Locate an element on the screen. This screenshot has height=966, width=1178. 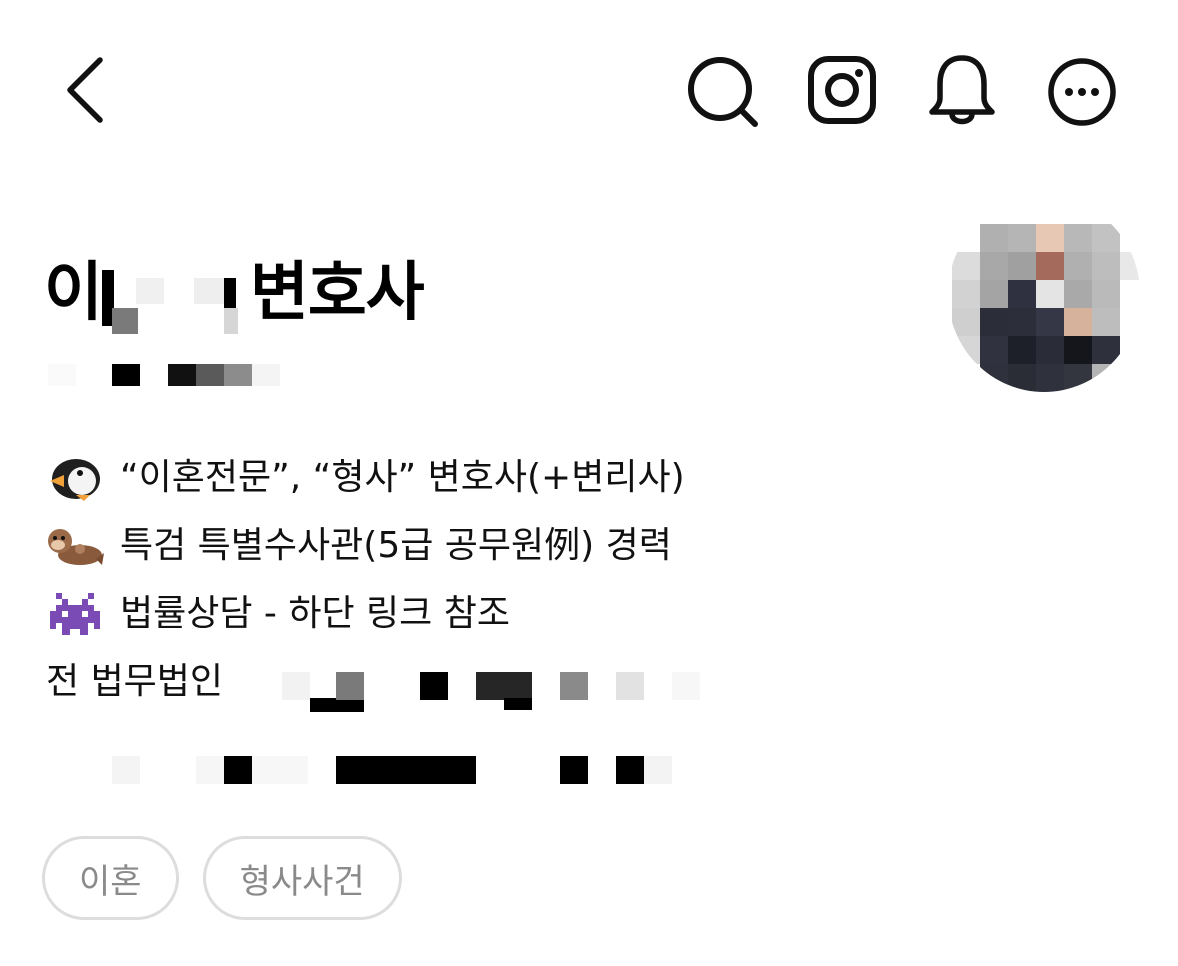
bio-line-text: 전 법무법인 is located at coordinates (135, 681).